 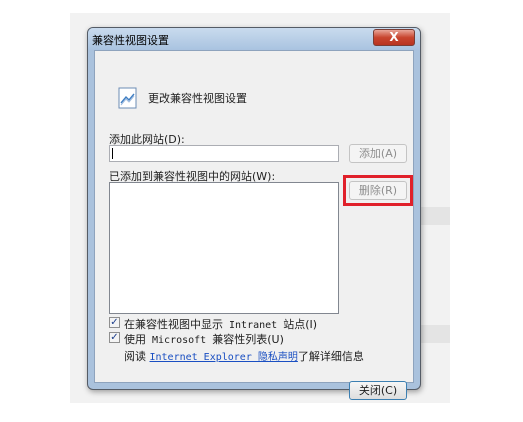 What do you see at coordinates (114, 322) in the screenshot?
I see `show-intranet-checkbox: ✓` at bounding box center [114, 322].